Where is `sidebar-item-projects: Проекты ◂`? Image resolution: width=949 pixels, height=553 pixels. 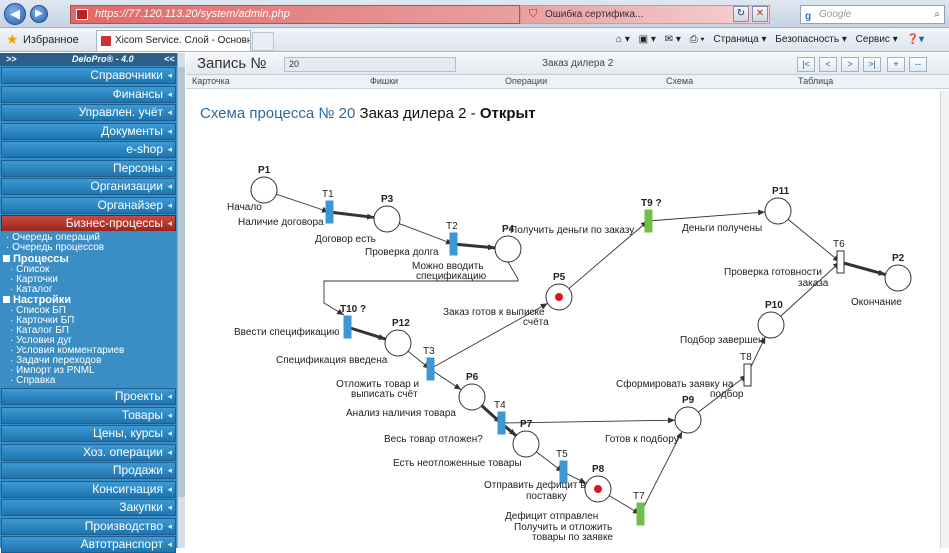
sidebar-item-projects: Проекты ◂ is located at coordinates (88, 396).